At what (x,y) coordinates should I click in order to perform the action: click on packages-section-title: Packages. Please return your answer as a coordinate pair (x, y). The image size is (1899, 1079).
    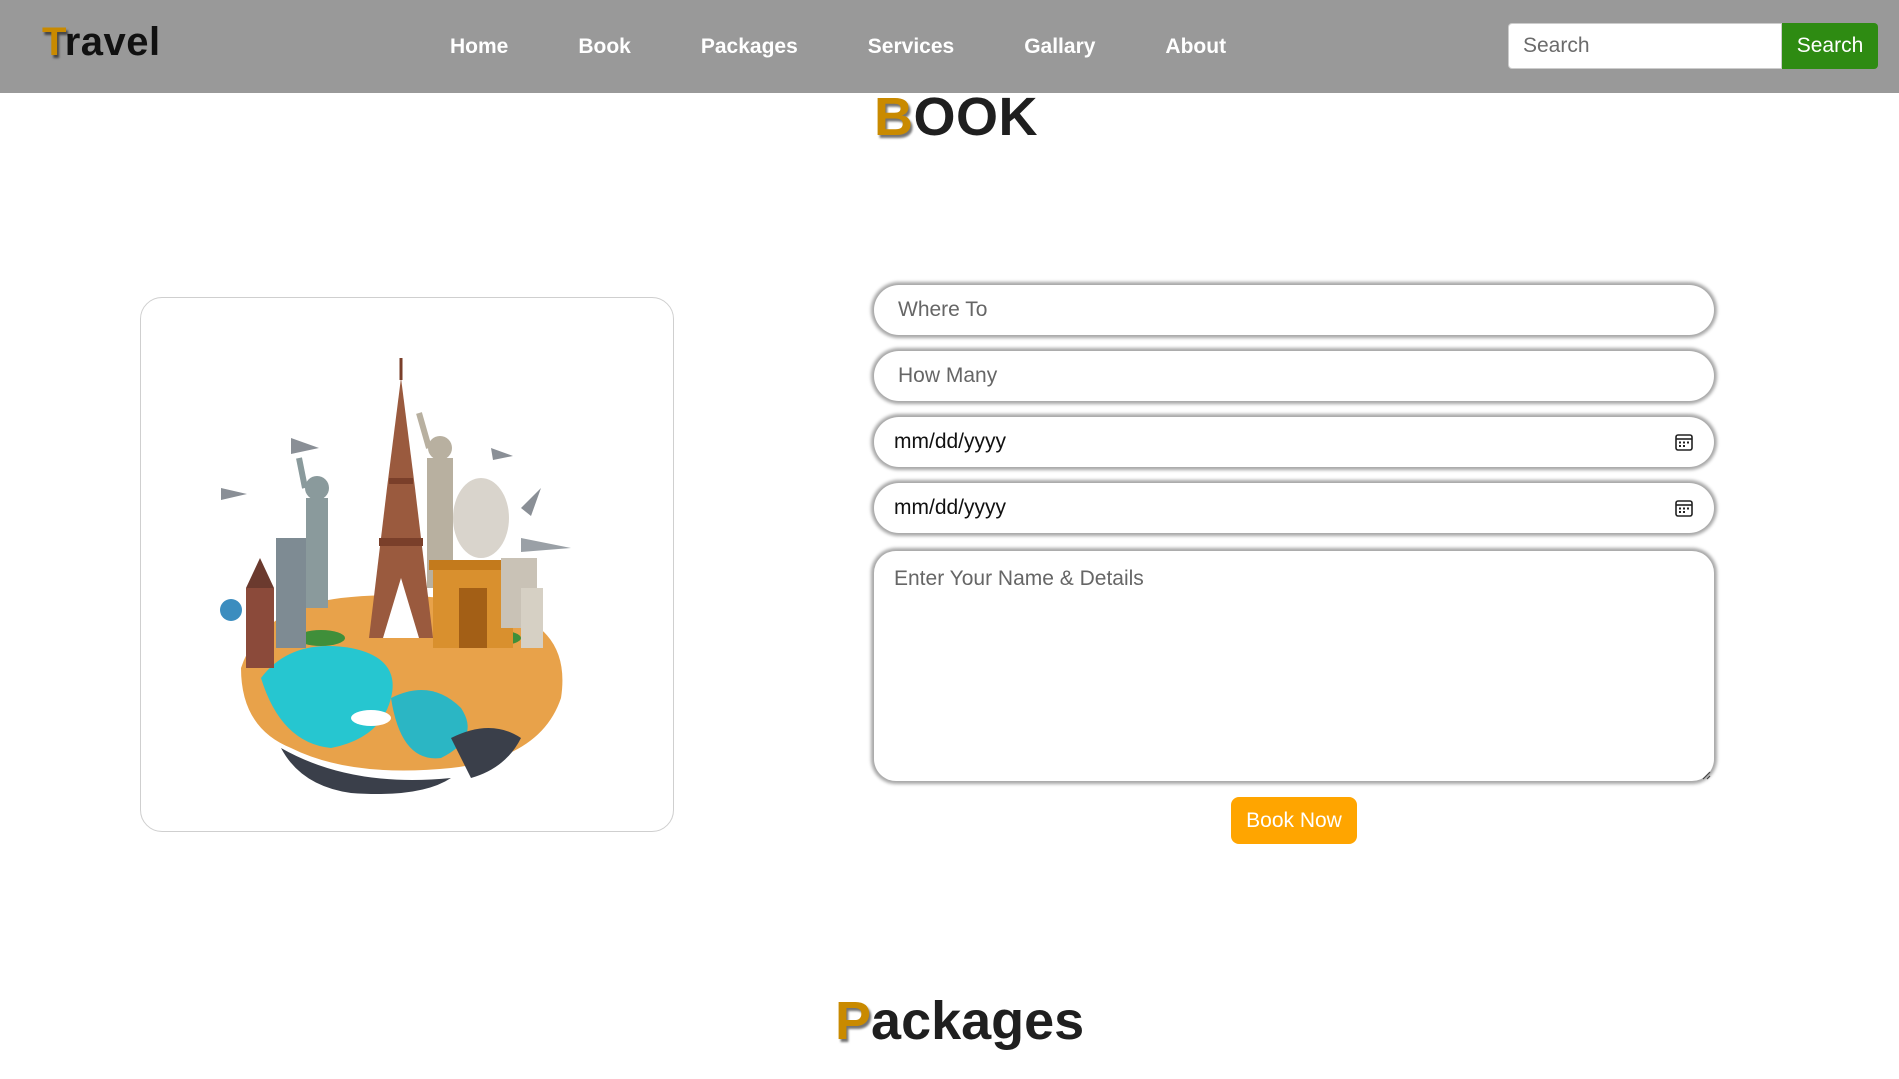
    Looking at the image, I should click on (959, 1021).